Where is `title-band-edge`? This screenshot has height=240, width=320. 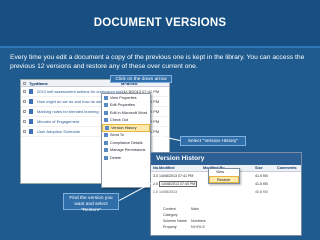 title-band-edge is located at coordinates (160, 47).